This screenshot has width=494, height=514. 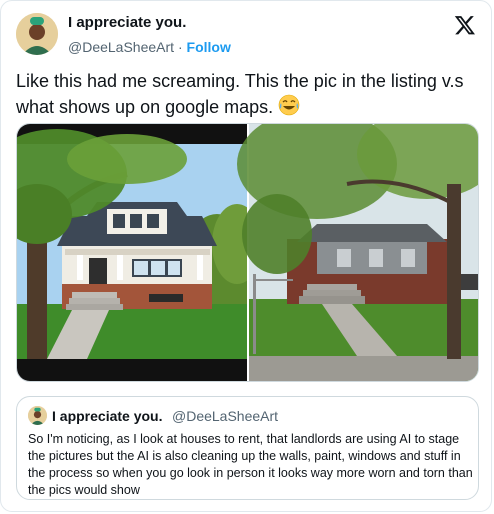 I want to click on quoted-author-name: I appreciate you., so click(x=107, y=416).